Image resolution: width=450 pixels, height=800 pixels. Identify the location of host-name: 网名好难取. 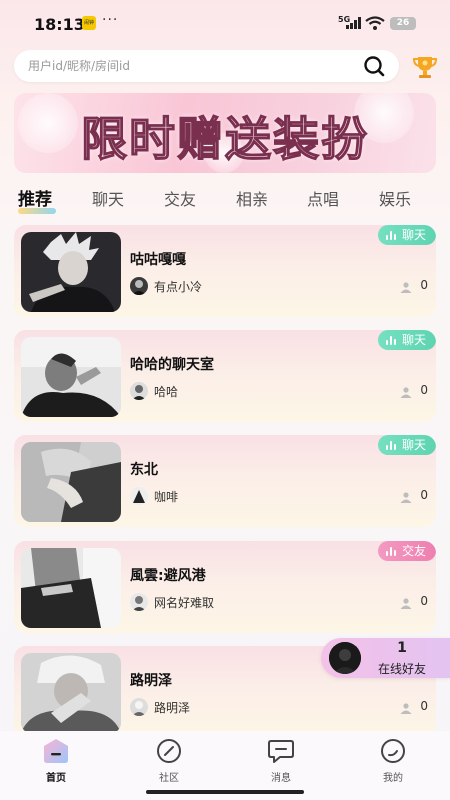
(184, 603).